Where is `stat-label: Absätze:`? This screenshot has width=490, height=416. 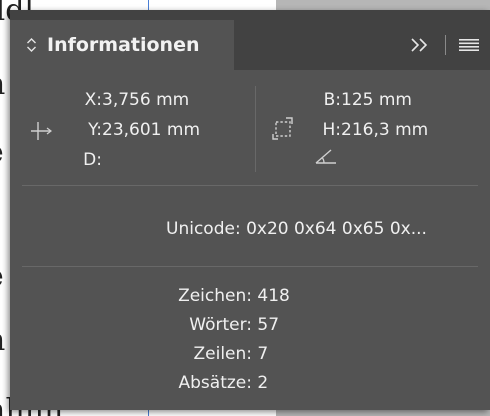 stat-label: Absätze: is located at coordinates (215, 383).